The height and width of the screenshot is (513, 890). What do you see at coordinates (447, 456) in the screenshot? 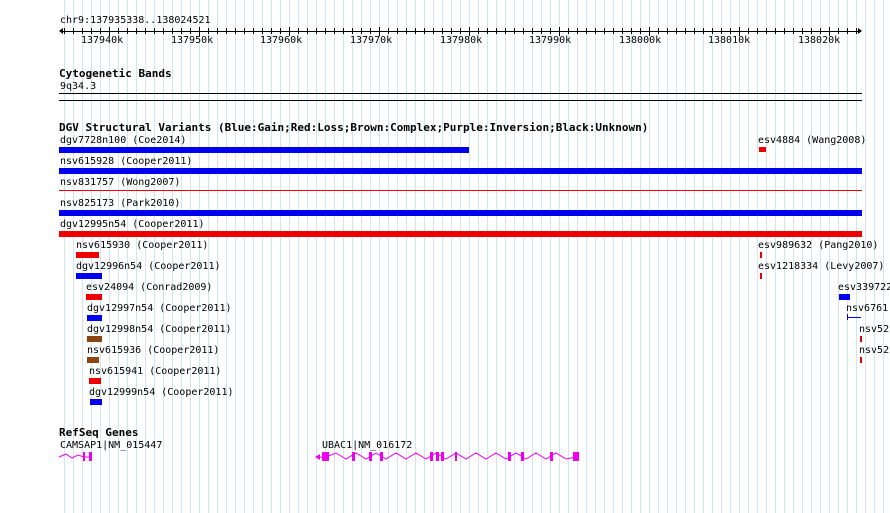
I see `gene-ubac1` at bounding box center [447, 456].